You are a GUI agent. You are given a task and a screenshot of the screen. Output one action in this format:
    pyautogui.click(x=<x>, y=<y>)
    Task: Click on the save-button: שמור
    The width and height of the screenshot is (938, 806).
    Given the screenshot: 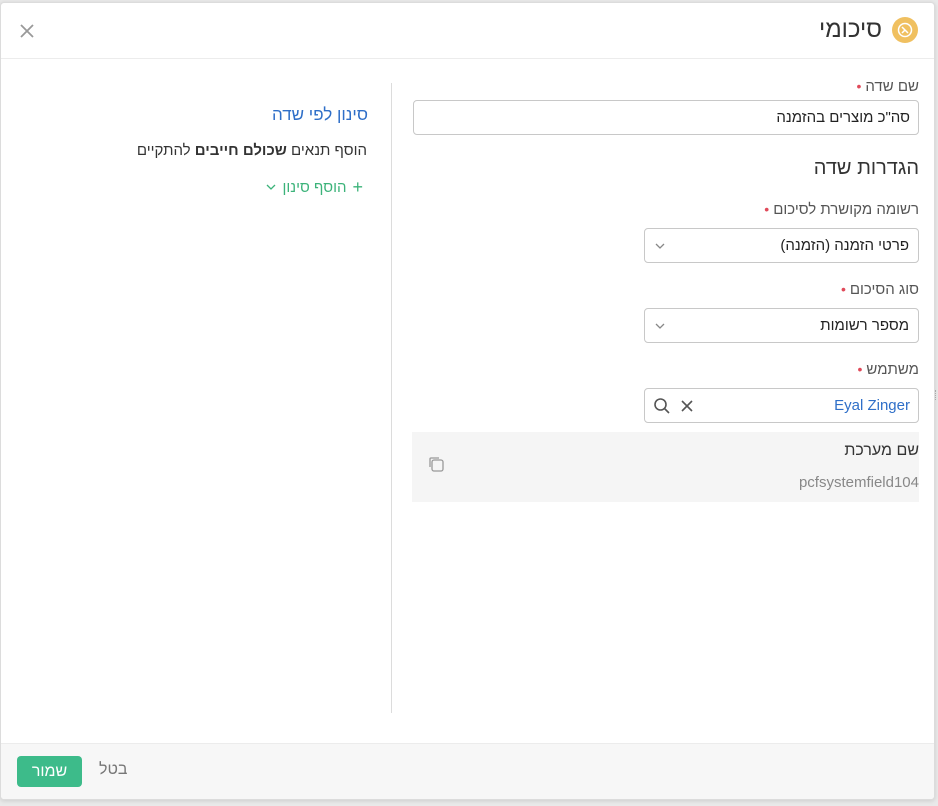 What is the action you would take?
    pyautogui.click(x=49, y=771)
    